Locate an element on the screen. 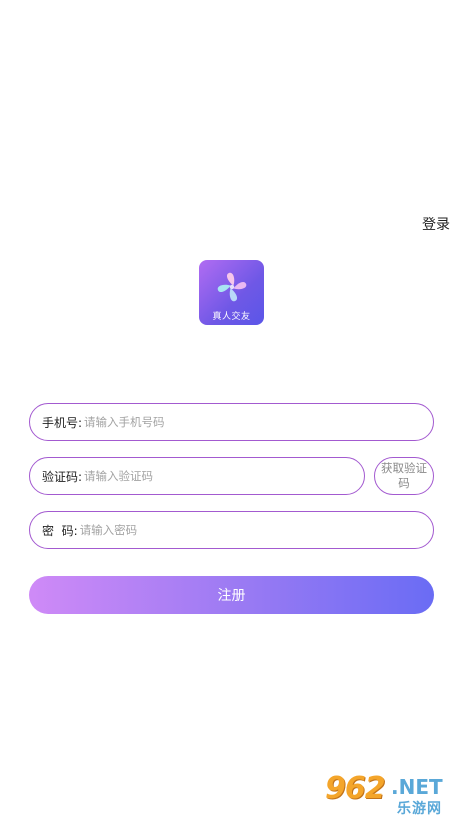  phone-label: 手机号: is located at coordinates (62, 422).